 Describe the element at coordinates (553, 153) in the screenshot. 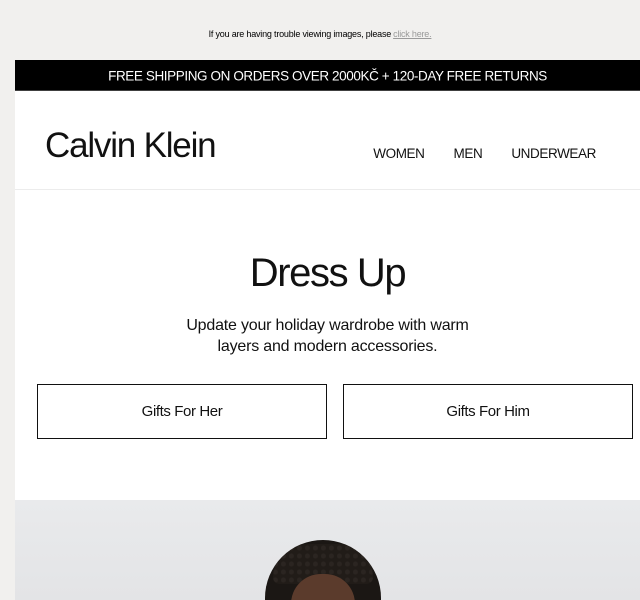

I see `nav-underwear: UNDERWEAR` at that location.